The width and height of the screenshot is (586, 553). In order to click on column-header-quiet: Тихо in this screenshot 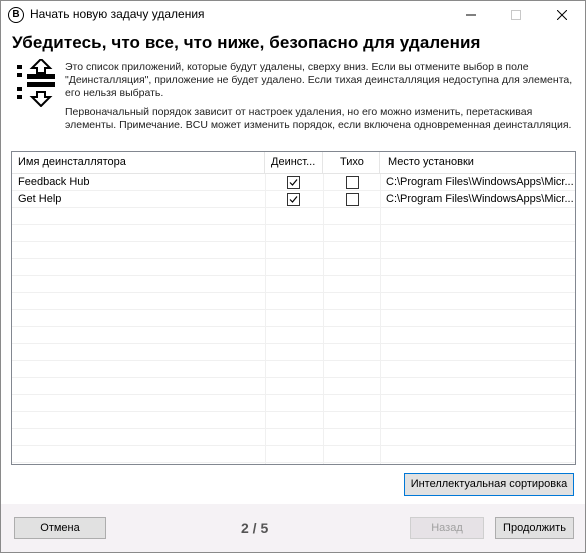, I will do `click(351, 162)`.